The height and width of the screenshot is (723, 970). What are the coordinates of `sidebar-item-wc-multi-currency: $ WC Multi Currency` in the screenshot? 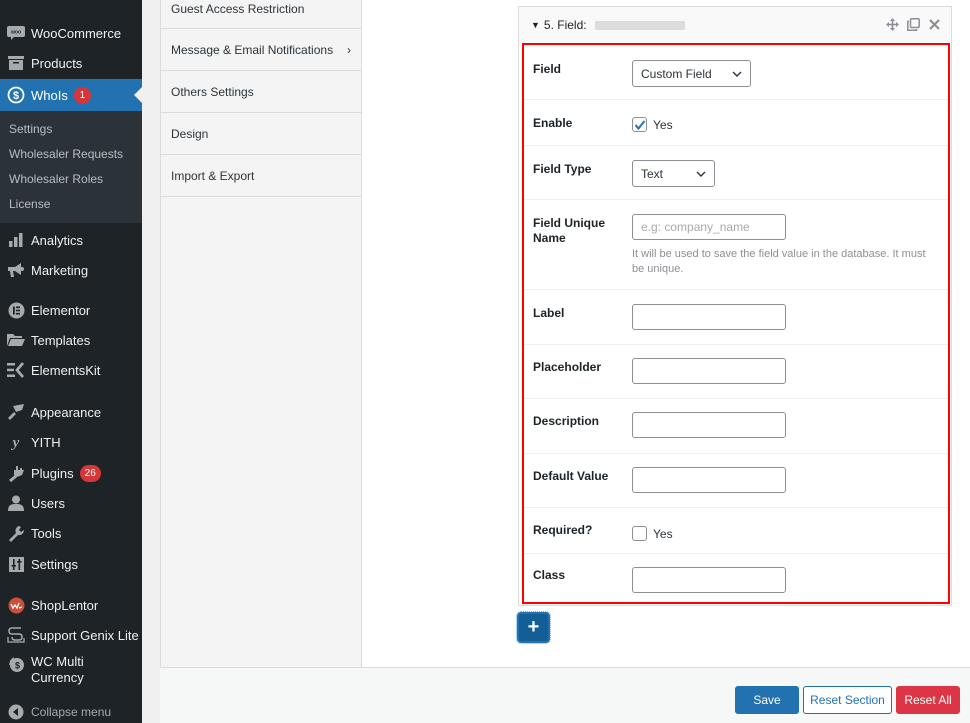 It's located at (71, 672).